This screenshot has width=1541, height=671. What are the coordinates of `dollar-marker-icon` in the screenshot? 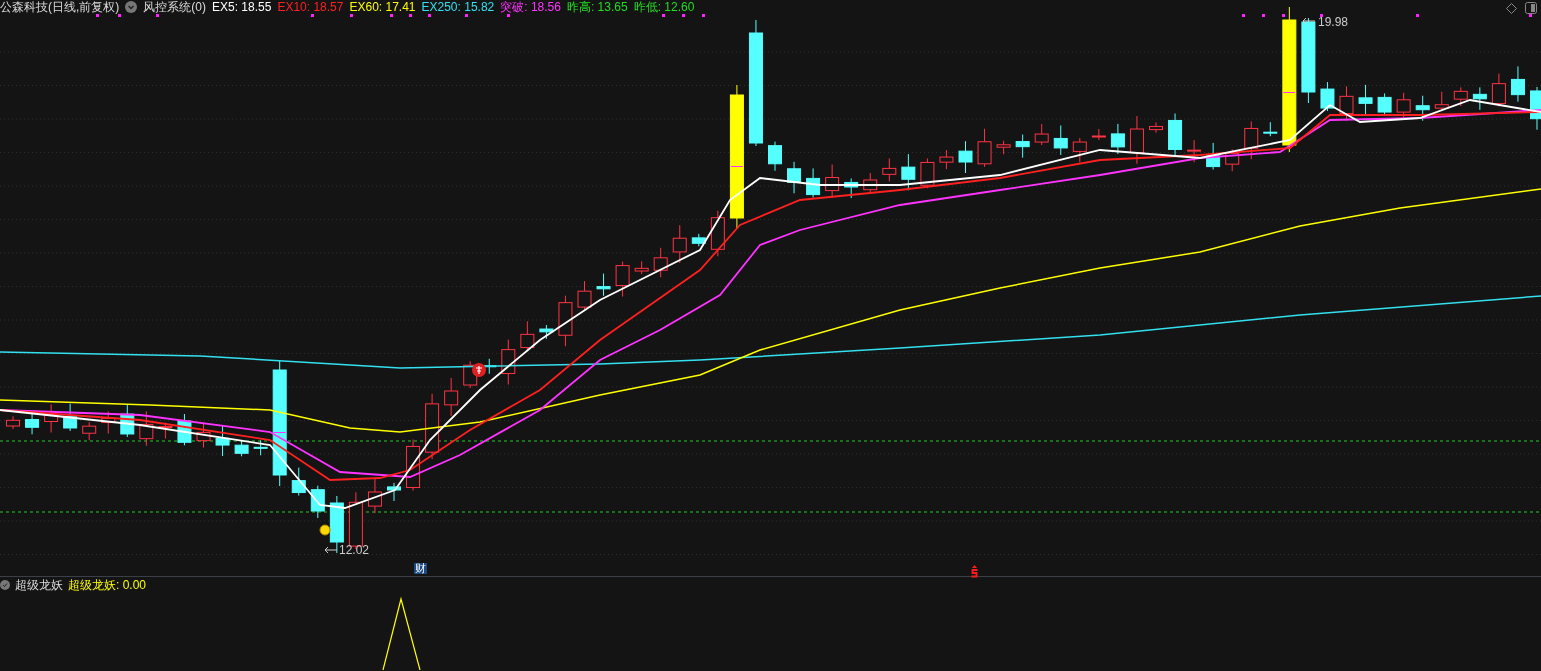 It's located at (974, 571).